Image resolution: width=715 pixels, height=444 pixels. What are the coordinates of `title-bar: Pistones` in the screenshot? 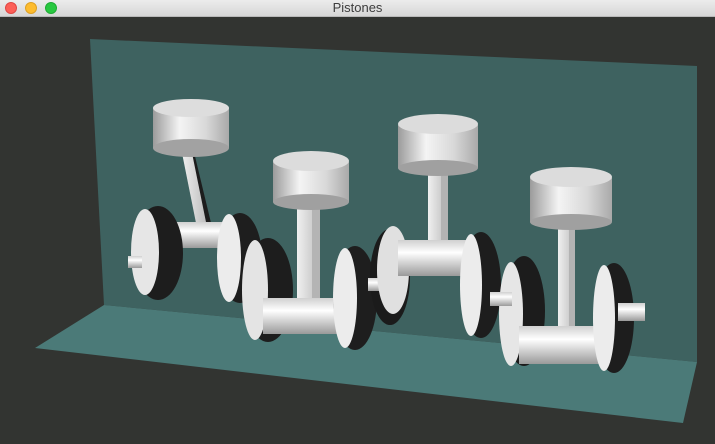 It's located at (357, 8).